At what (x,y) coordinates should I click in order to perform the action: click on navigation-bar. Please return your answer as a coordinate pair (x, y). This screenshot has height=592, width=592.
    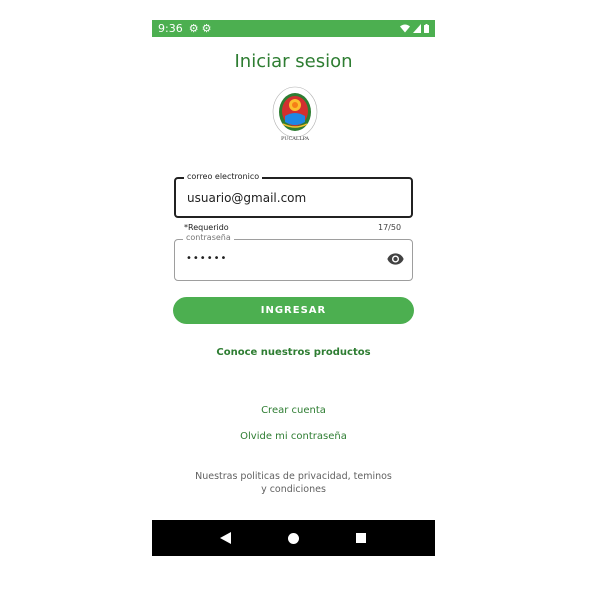
    Looking at the image, I should click on (293, 538).